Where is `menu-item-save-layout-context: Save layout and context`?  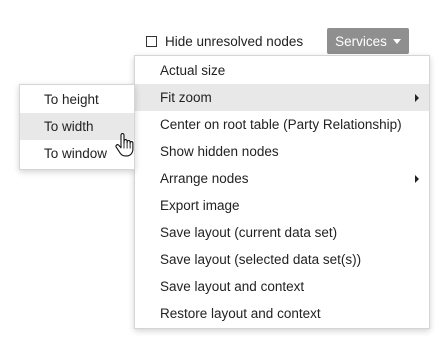 menu-item-save-layout-context: Save layout and context is located at coordinates (282, 286).